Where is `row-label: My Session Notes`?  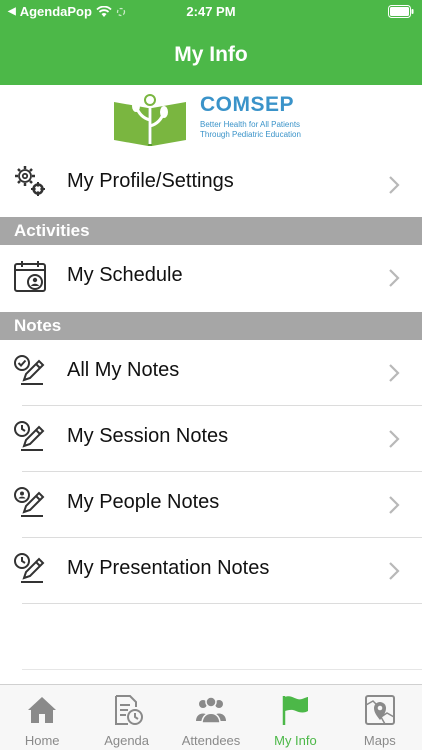 row-label: My Session Notes is located at coordinates (148, 436).